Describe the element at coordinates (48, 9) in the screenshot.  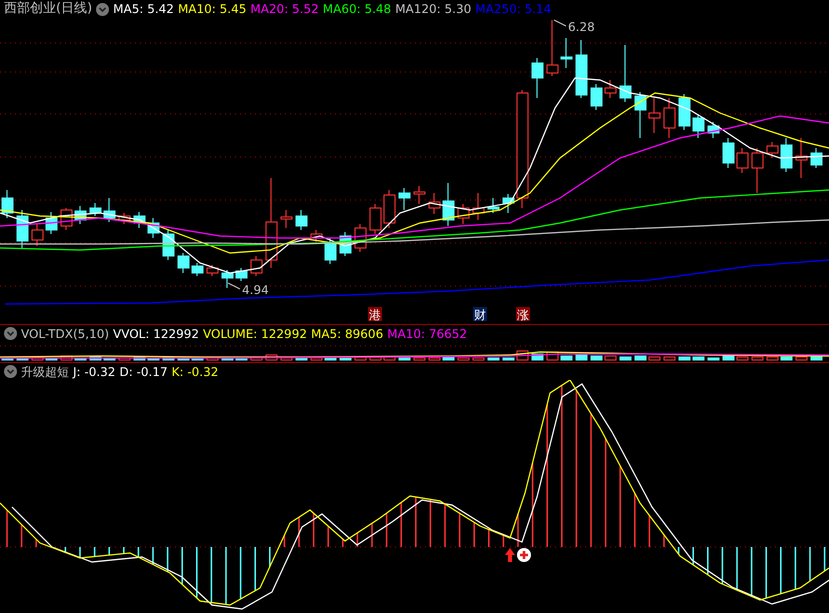
I see `chart-title: 西部创业(日线)` at that location.